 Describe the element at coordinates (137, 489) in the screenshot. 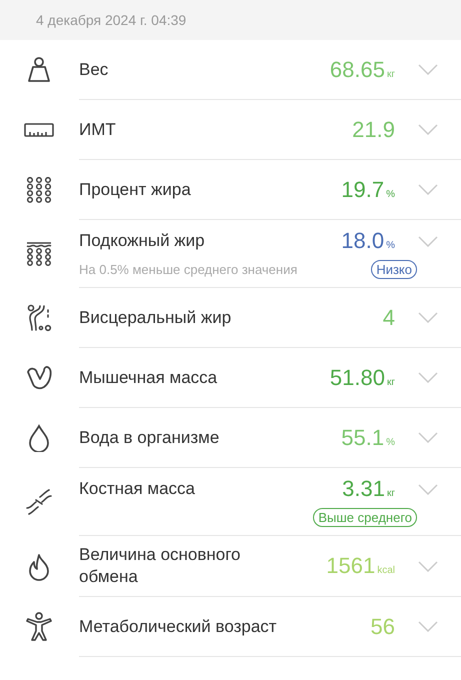

I see `metric-label: Костная масса` at that location.